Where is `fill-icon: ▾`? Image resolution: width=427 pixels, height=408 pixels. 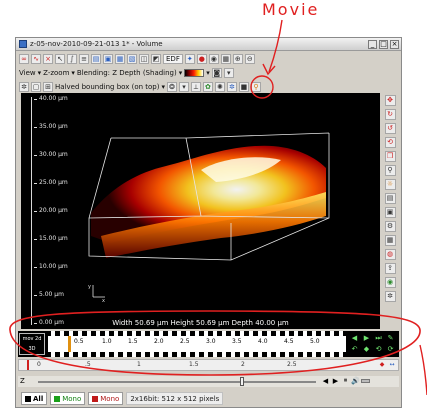 fill-icon: ▾ is located at coordinates (228, 72).